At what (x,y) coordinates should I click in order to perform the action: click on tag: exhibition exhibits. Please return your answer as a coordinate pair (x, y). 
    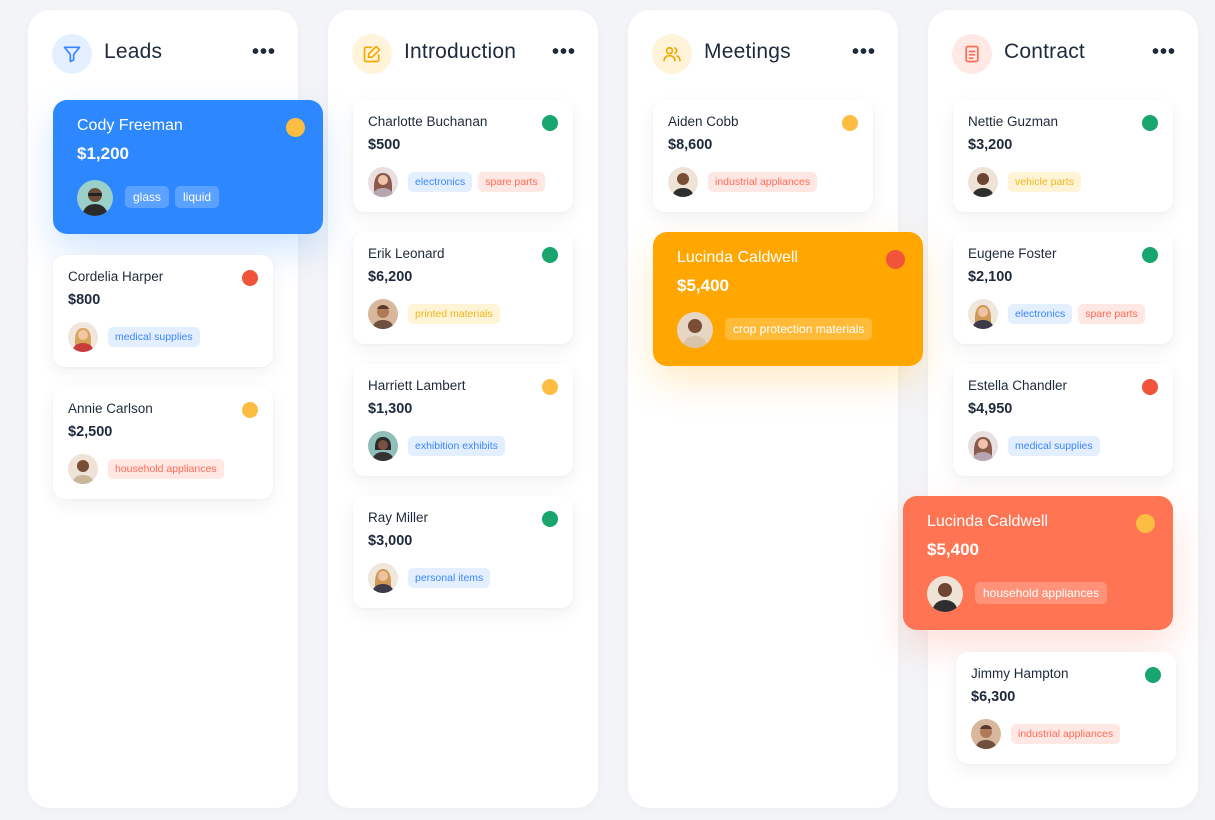
    Looking at the image, I should click on (456, 446).